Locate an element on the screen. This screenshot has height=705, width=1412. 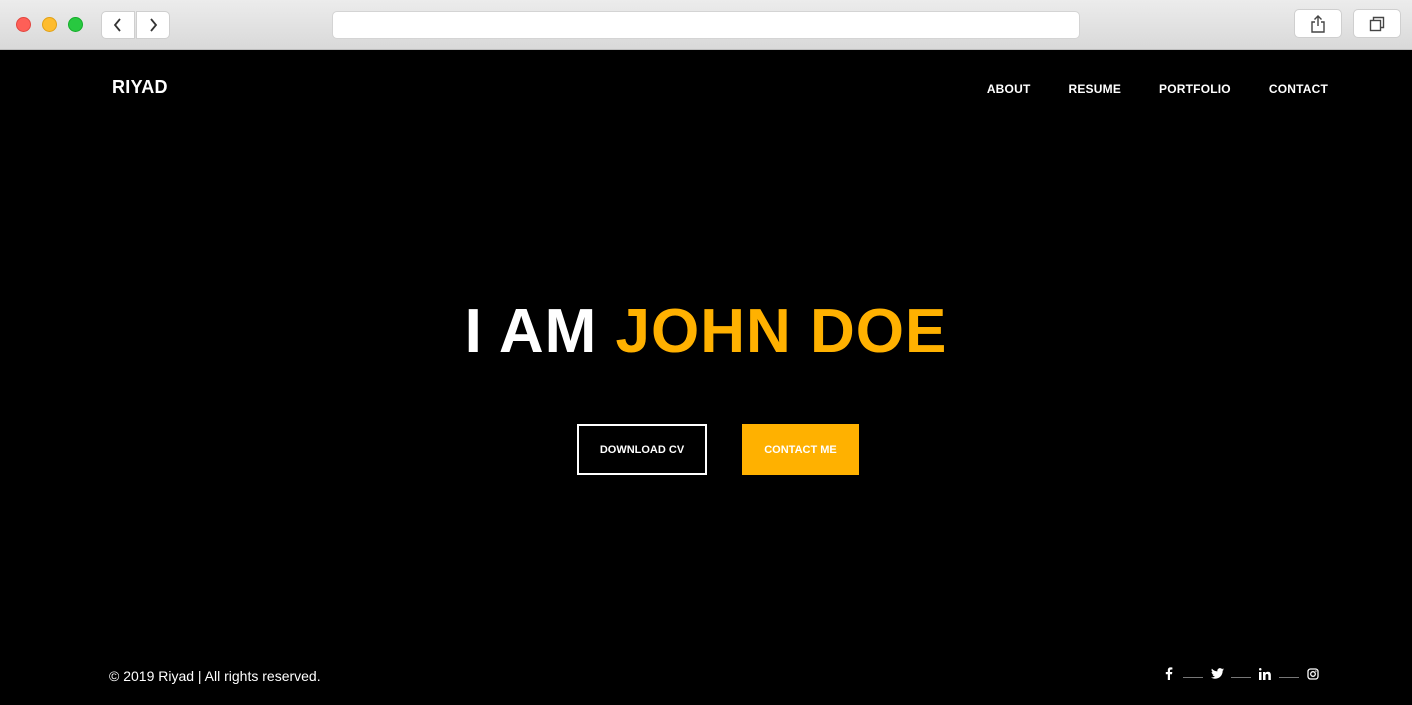
tabs-button is located at coordinates (1377, 23).